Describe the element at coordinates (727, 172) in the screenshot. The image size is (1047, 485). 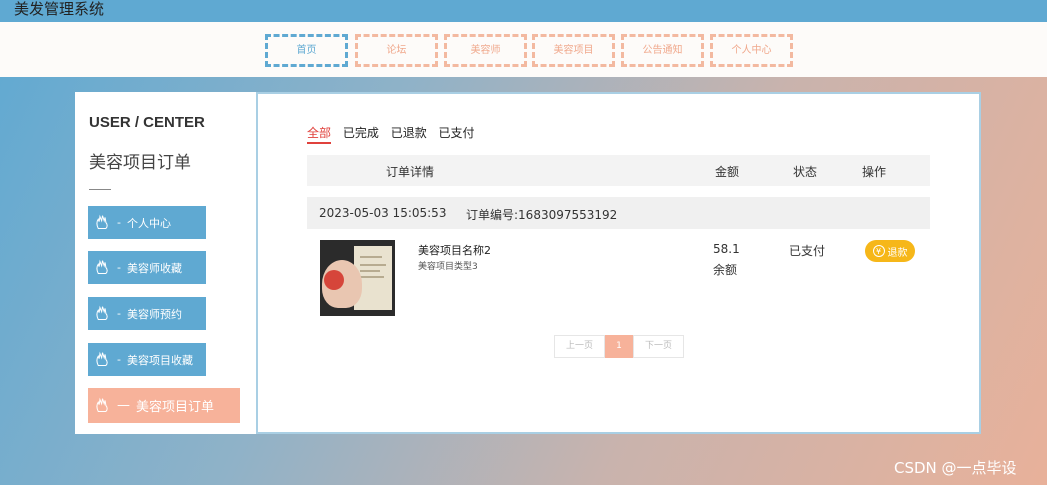
I see `column-amount: 金额` at that location.